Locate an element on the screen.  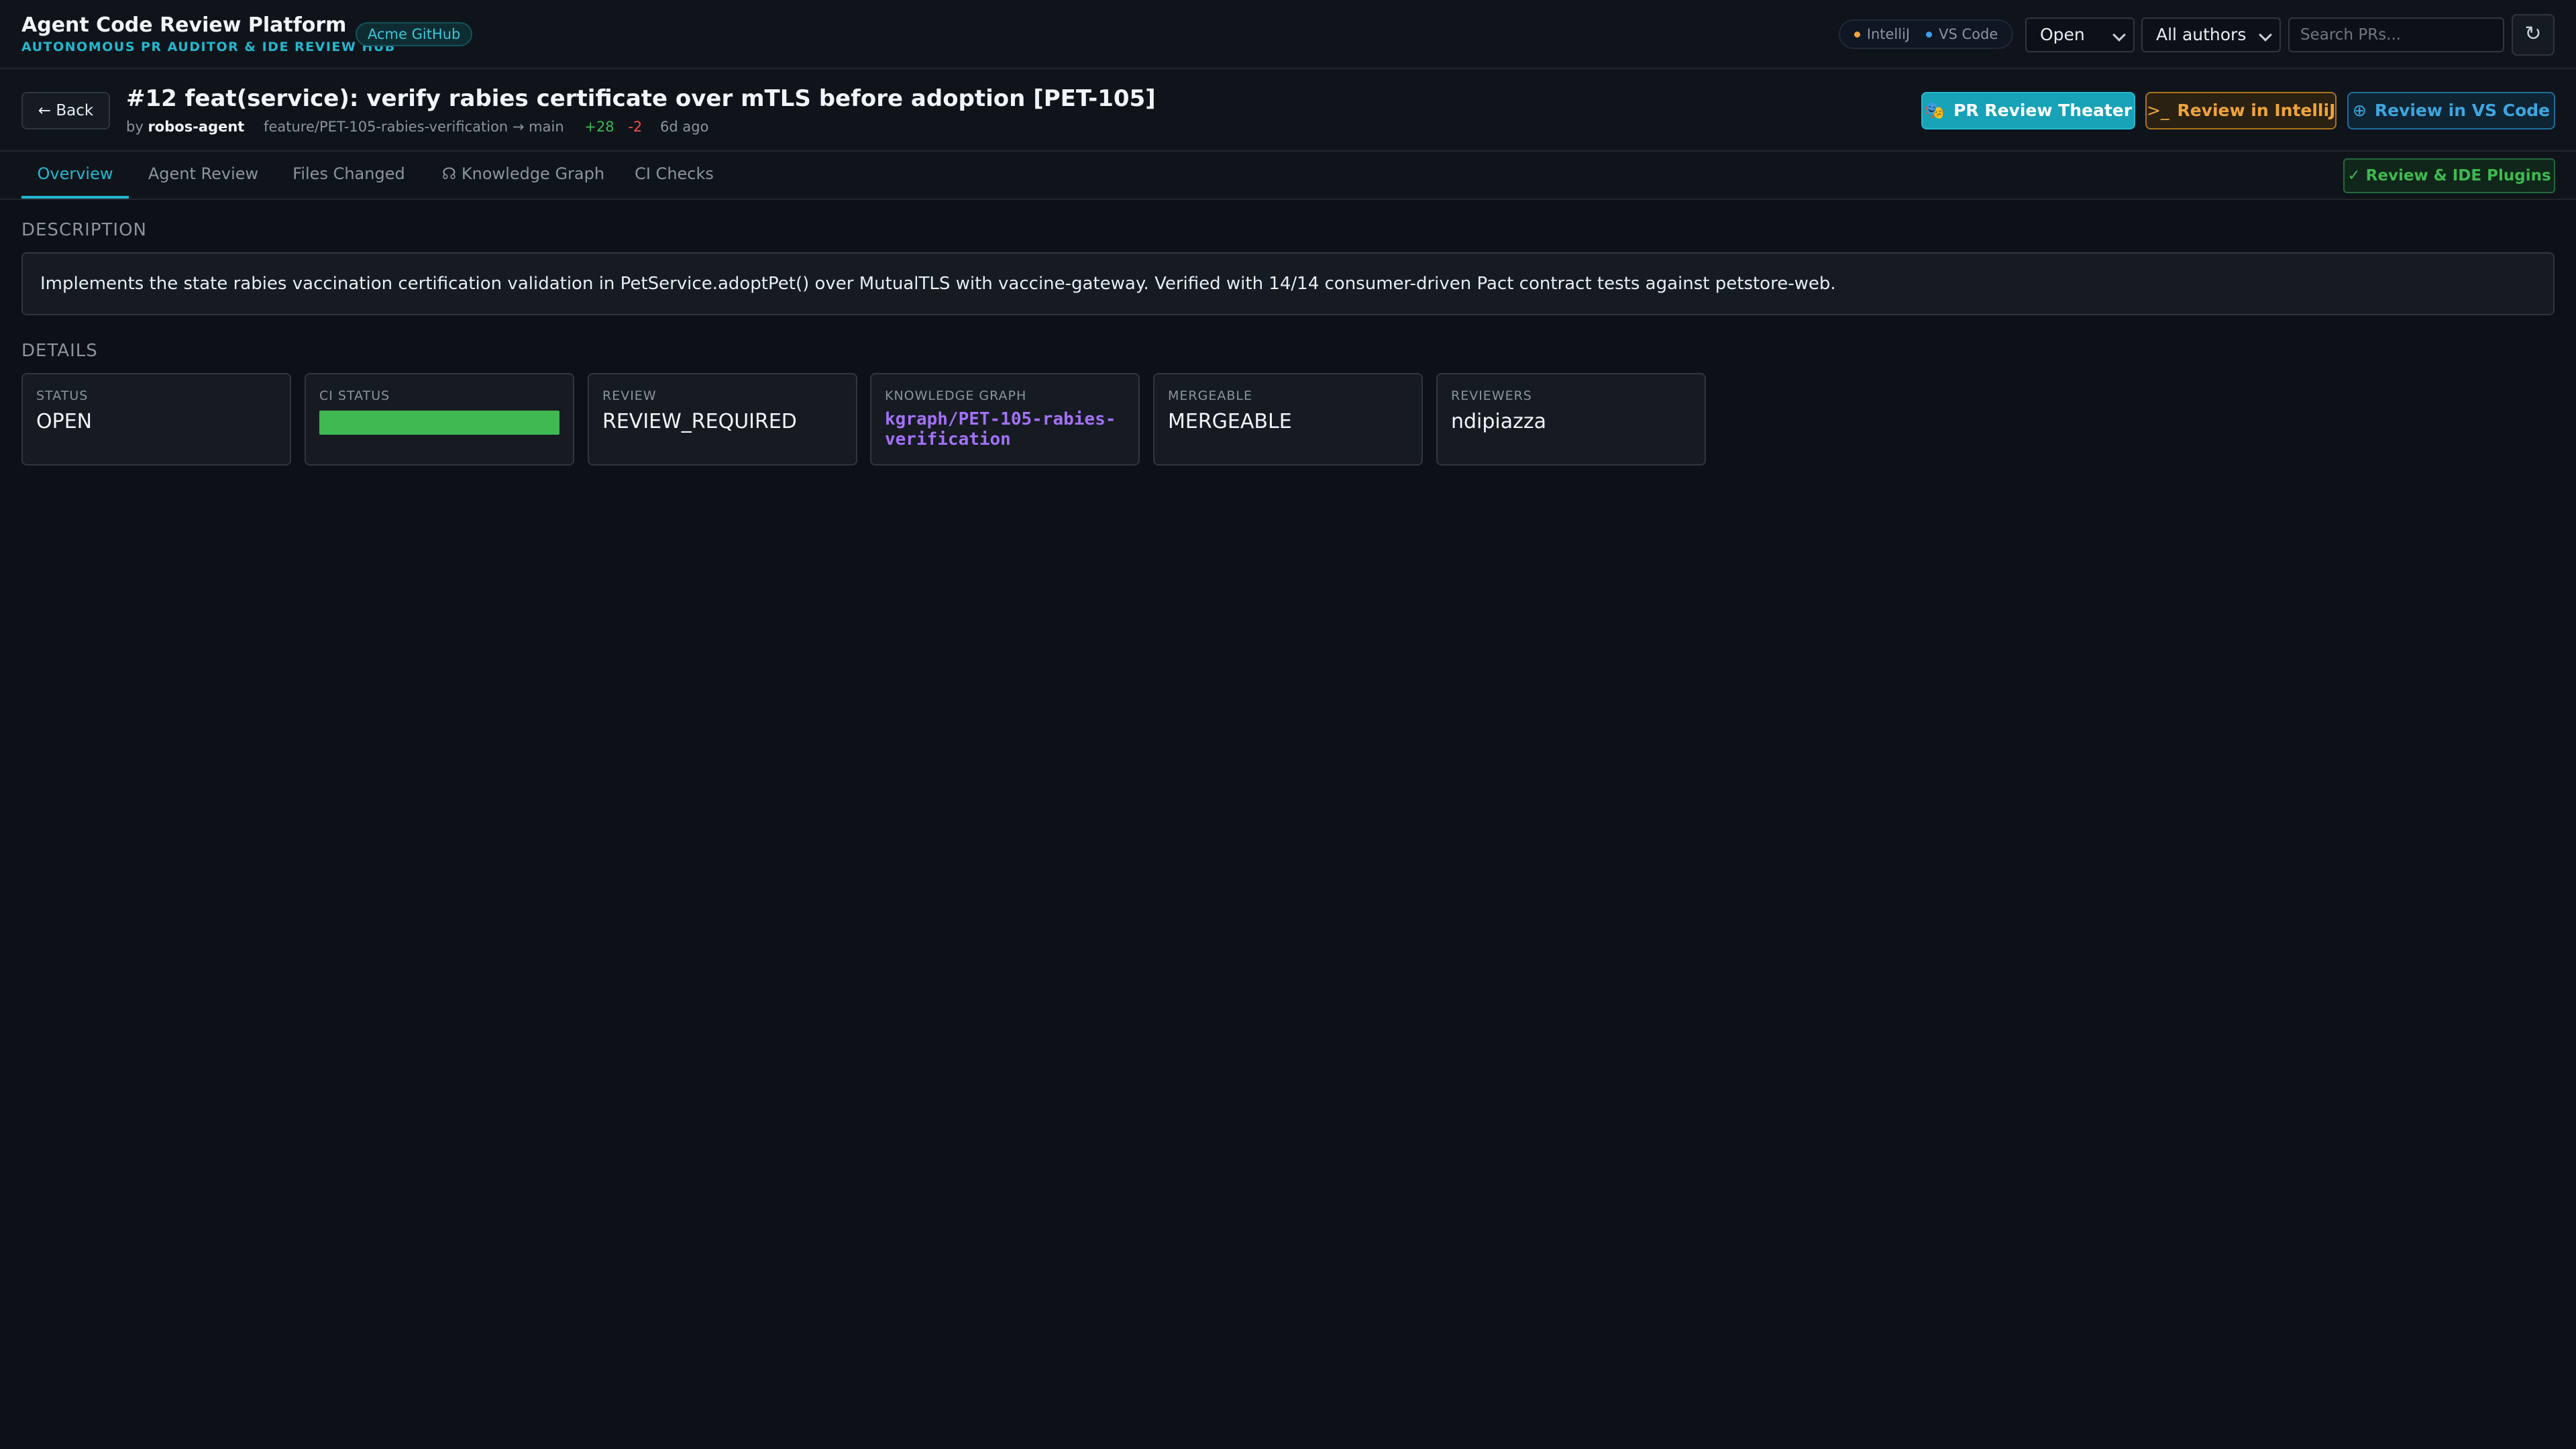
refresh-button: ↻ is located at coordinates (2533, 35).